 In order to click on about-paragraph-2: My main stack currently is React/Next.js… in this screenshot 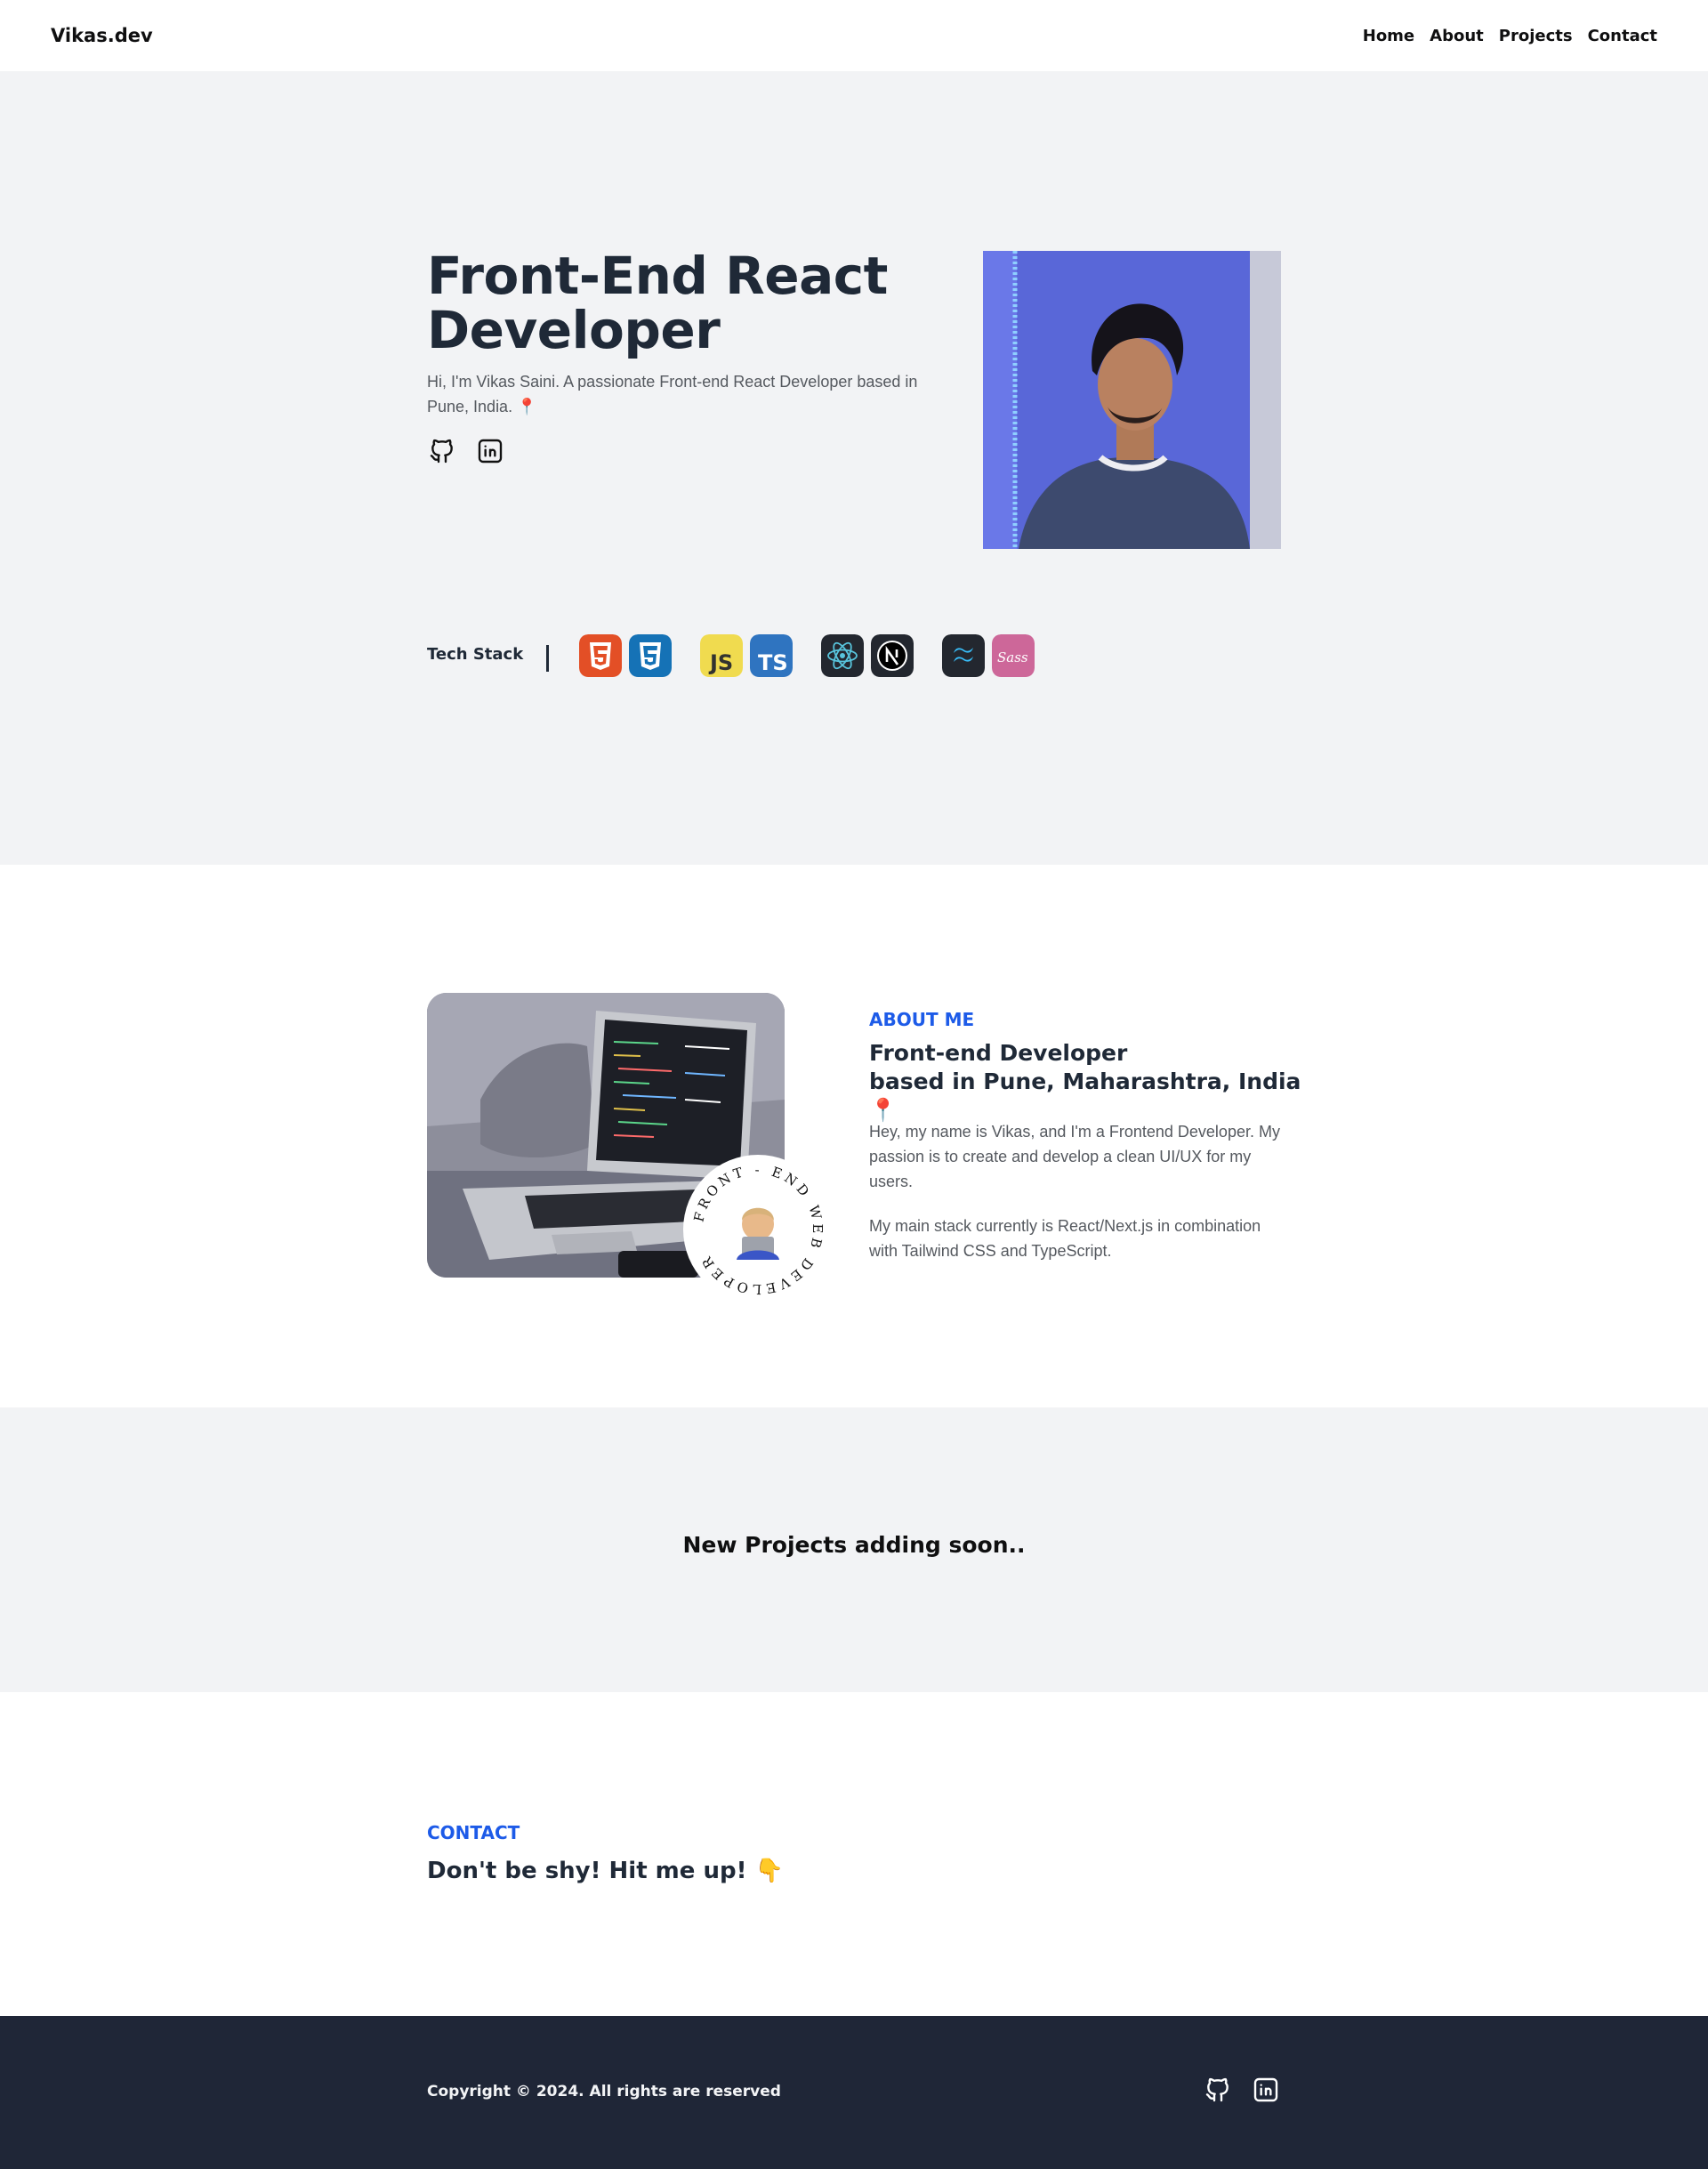, I will do `click(1065, 1238)`.